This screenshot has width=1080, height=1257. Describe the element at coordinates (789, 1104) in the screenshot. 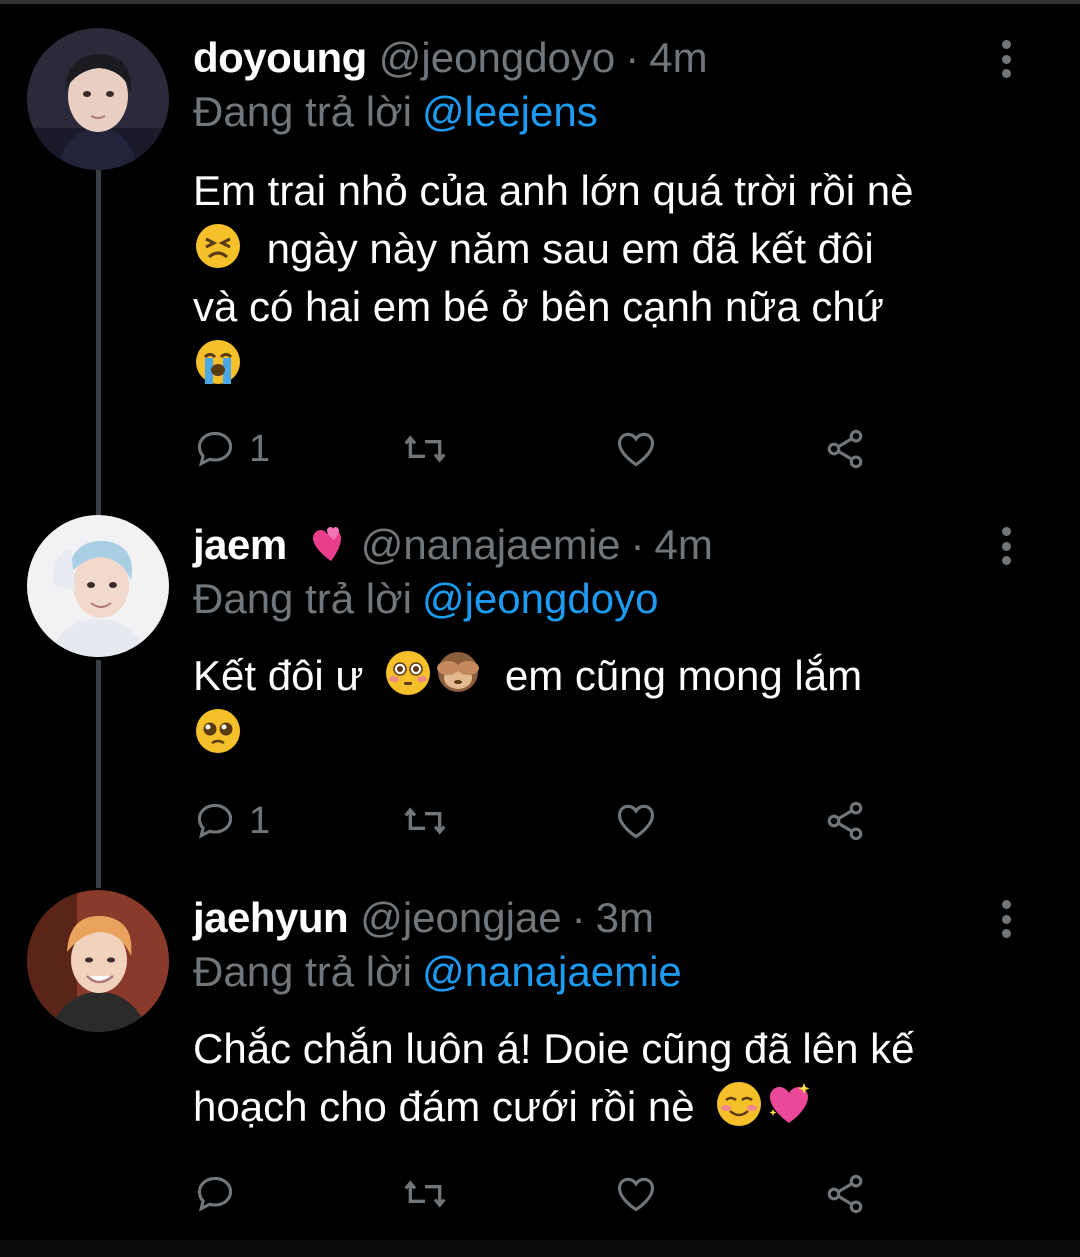

I see `sparkling-heart-emoji` at that location.